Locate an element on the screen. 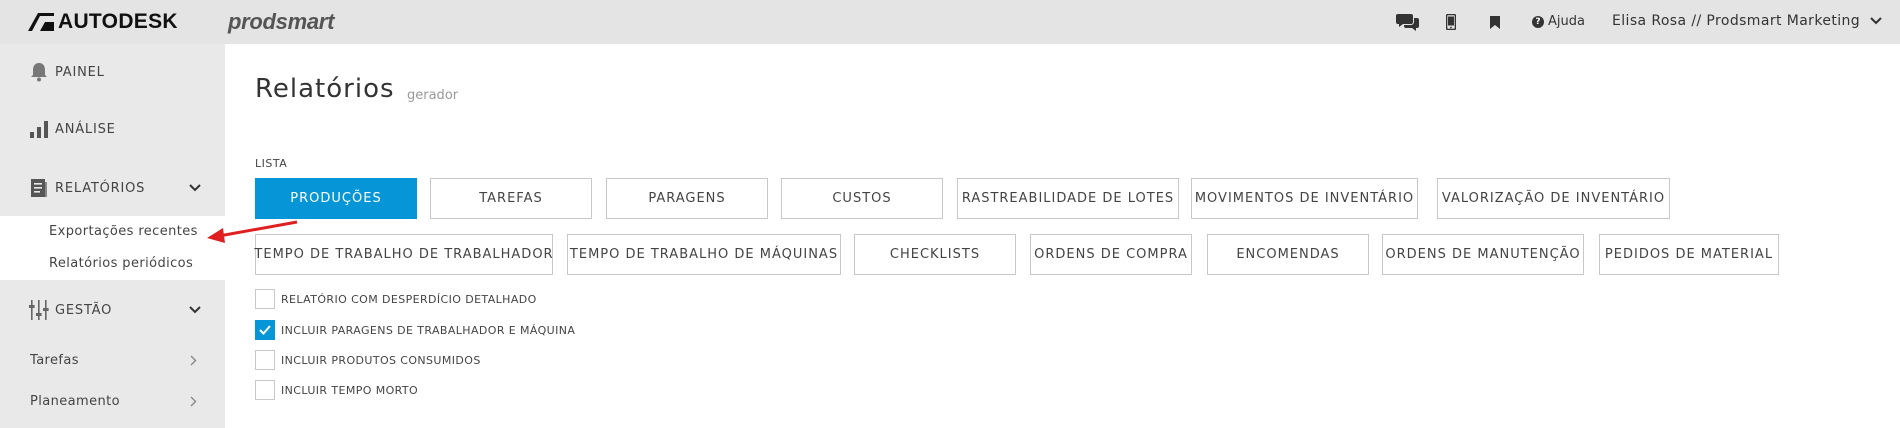 The image size is (1900, 428). report-button-rastreabilidade-de-lotes: RASTREABILIDADE DE LOTES is located at coordinates (1068, 198).